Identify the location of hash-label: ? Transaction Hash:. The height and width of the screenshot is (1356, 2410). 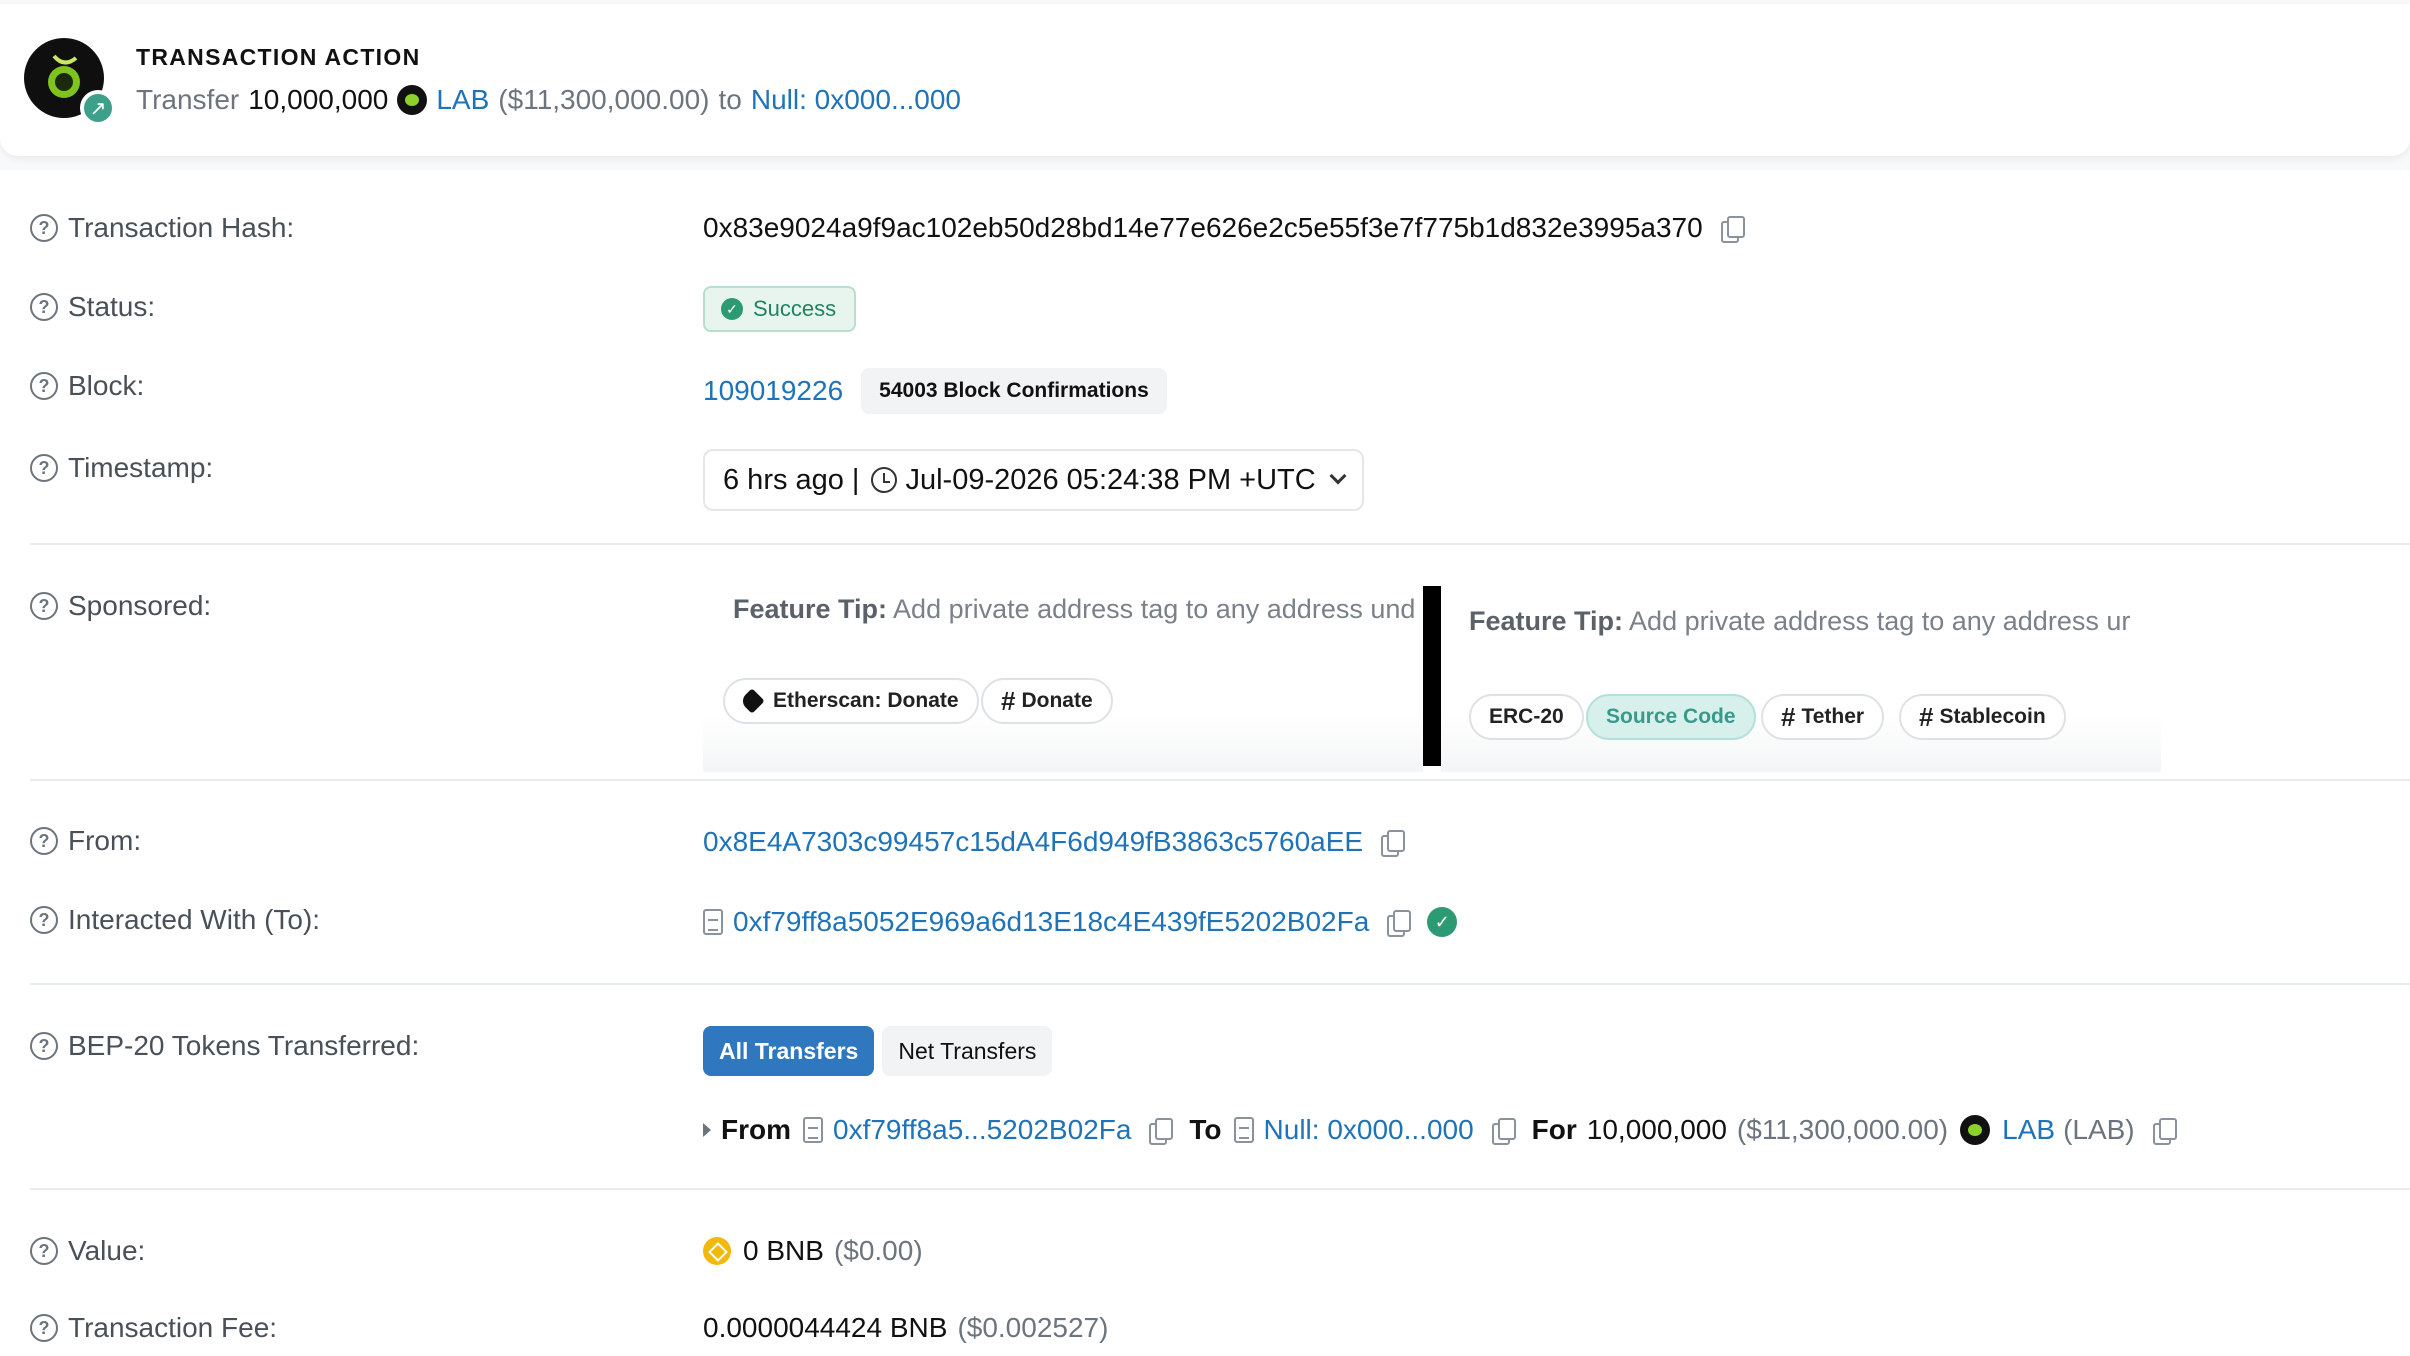
(162, 228).